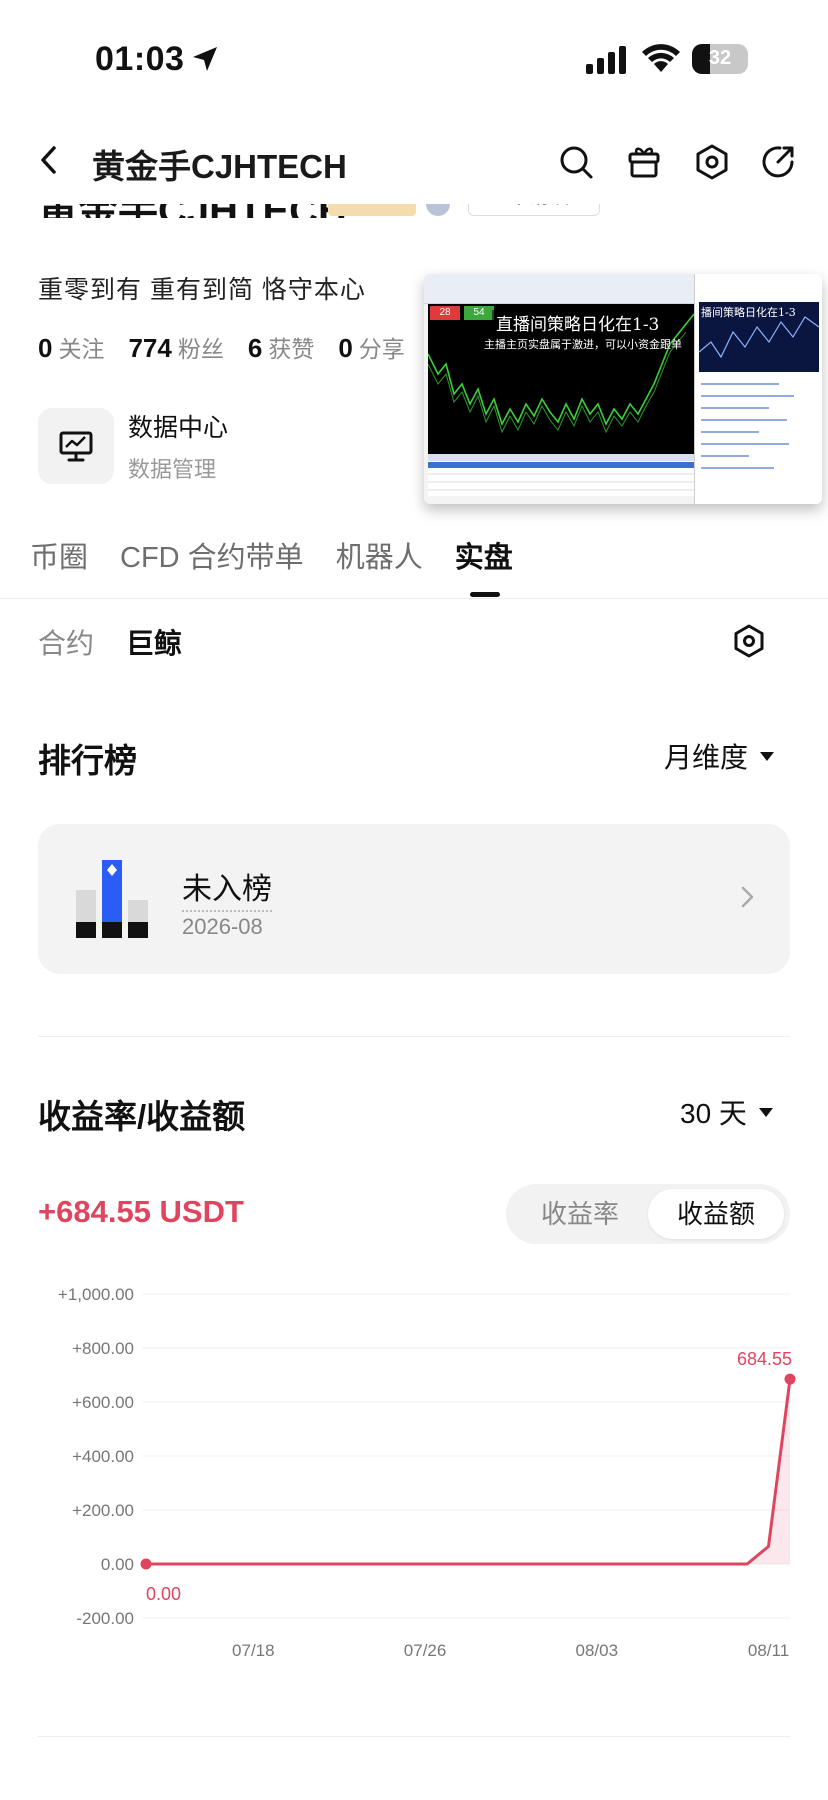  What do you see at coordinates (379, 555) in the screenshot?
I see `tab-robot: 机器人` at bounding box center [379, 555].